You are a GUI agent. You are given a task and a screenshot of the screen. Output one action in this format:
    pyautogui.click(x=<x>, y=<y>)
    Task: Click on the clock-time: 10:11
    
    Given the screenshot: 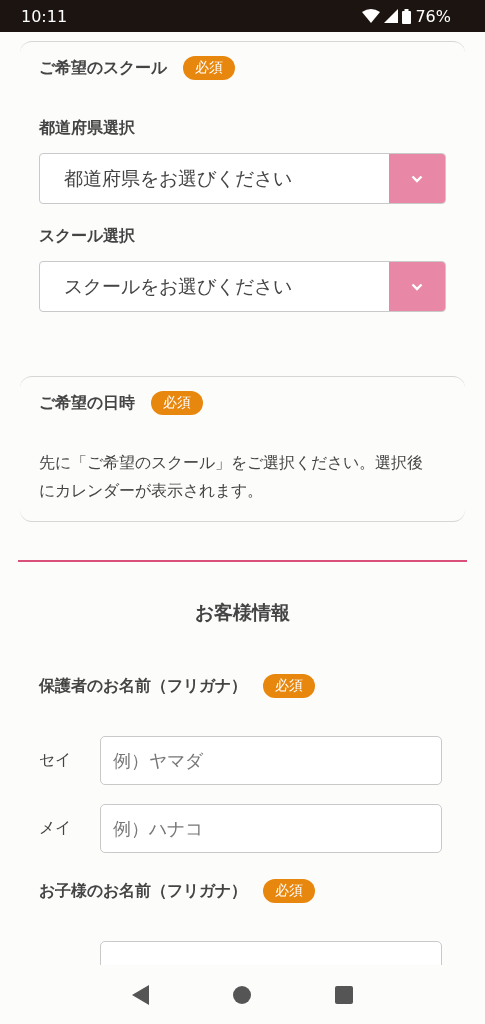 What is the action you would take?
    pyautogui.click(x=44, y=16)
    